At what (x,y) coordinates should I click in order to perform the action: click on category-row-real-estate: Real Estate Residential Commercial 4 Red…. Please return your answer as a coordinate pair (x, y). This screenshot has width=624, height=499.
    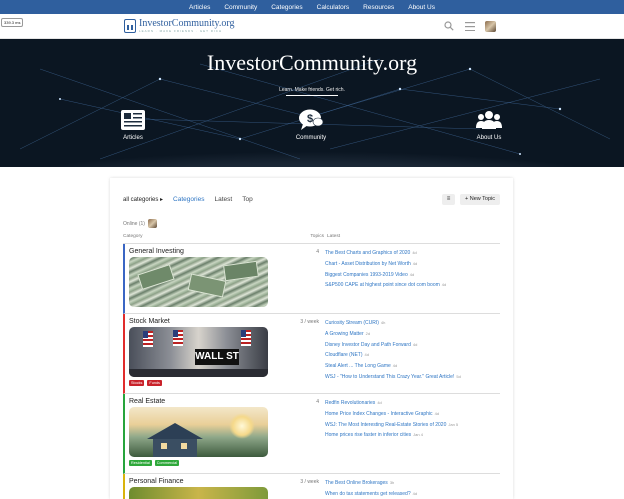
    Looking at the image, I should click on (311, 434).